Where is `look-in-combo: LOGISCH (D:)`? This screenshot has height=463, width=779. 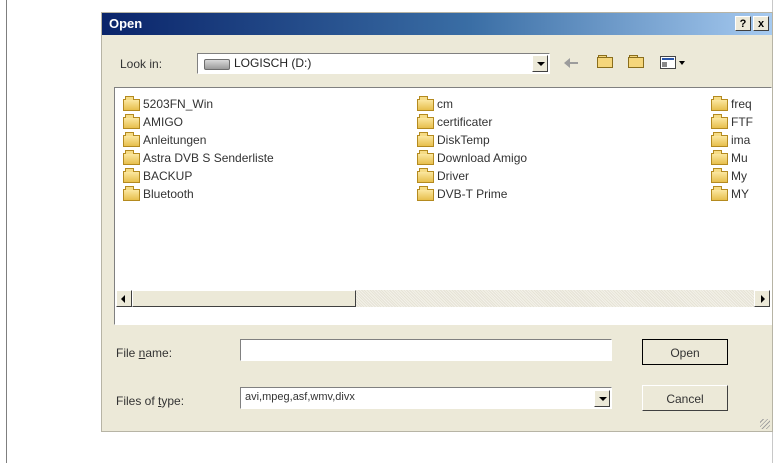 look-in-combo: LOGISCH (D:) is located at coordinates (373, 63).